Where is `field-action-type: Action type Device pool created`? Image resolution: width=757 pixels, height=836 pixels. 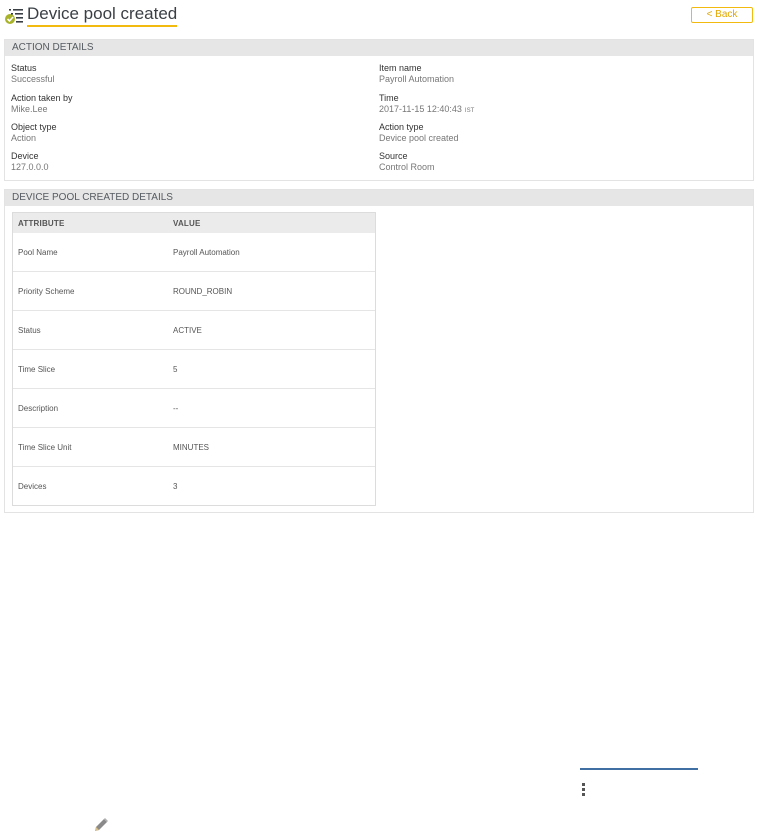 field-action-type: Action type Device pool created is located at coordinates (419, 133).